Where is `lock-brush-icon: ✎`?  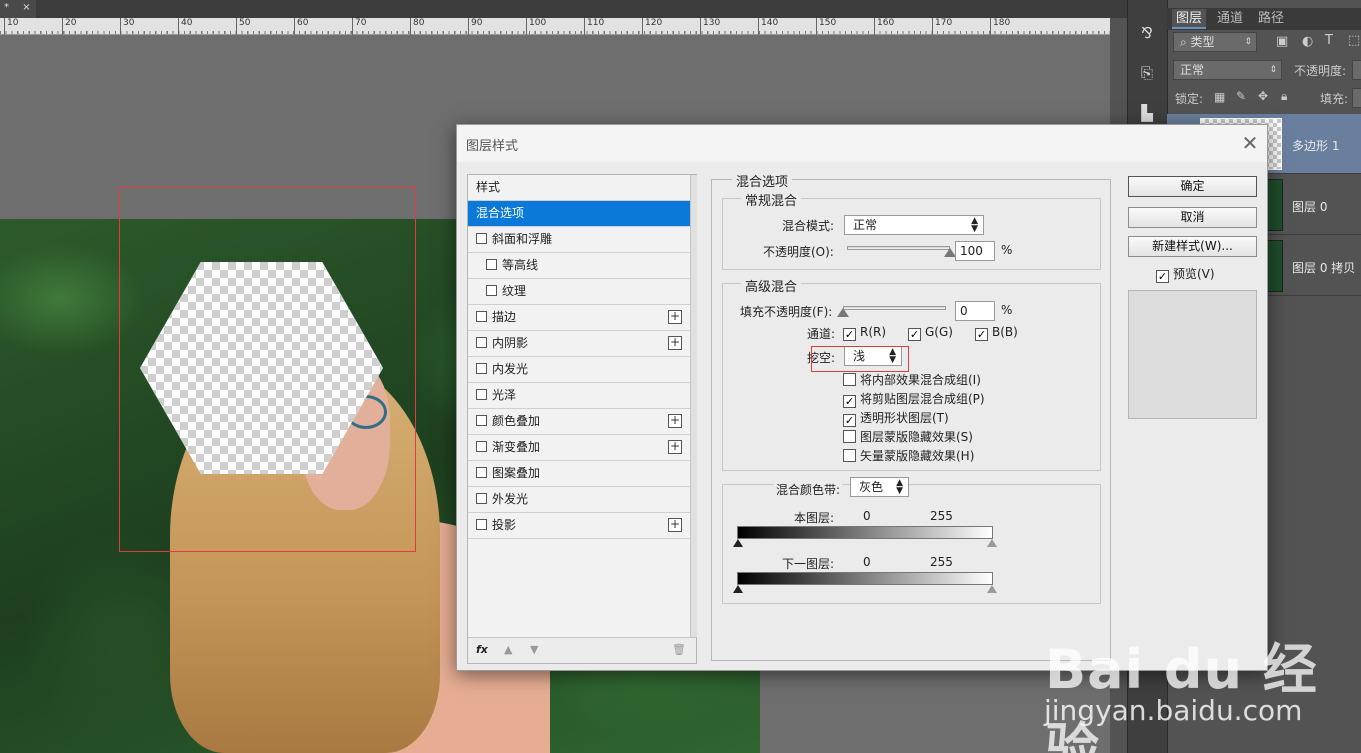
lock-brush-icon: ✎ is located at coordinates (1241, 96).